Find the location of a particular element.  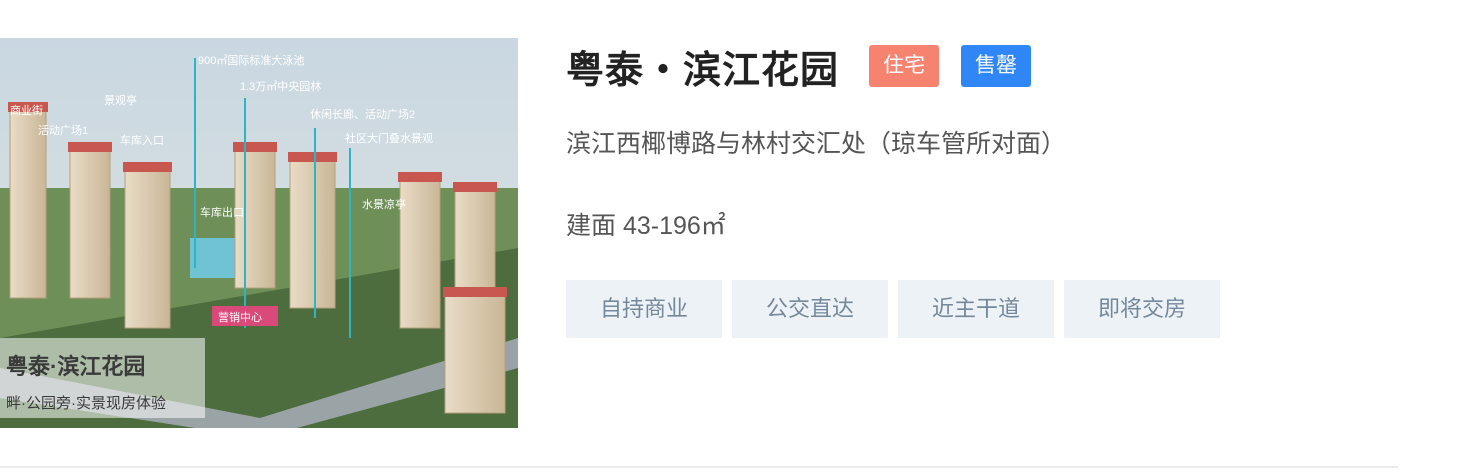

svg-text: 社区大门叠水景观 is located at coordinates (389, 138).